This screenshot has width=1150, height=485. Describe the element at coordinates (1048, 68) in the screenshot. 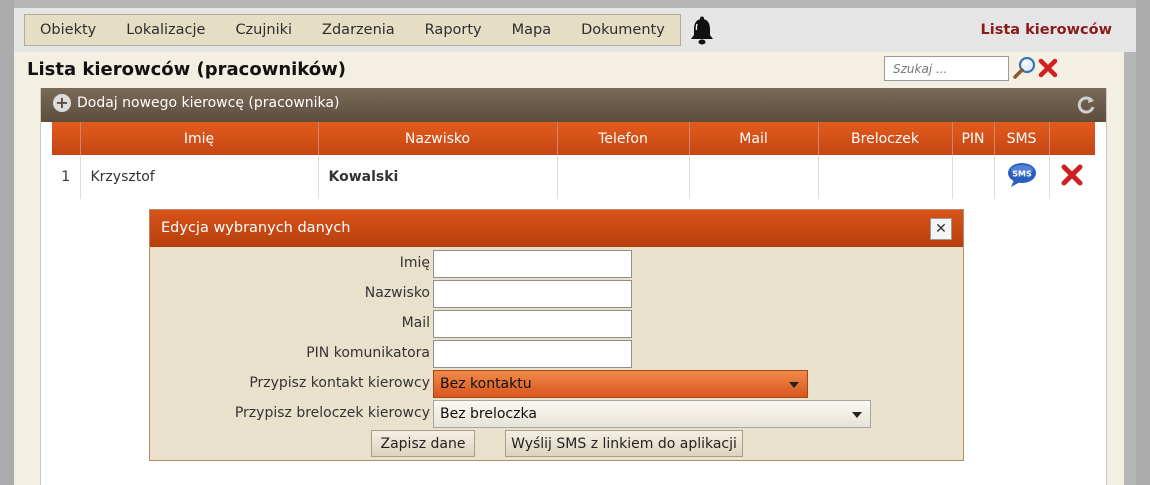

I see `clear-icon` at that location.